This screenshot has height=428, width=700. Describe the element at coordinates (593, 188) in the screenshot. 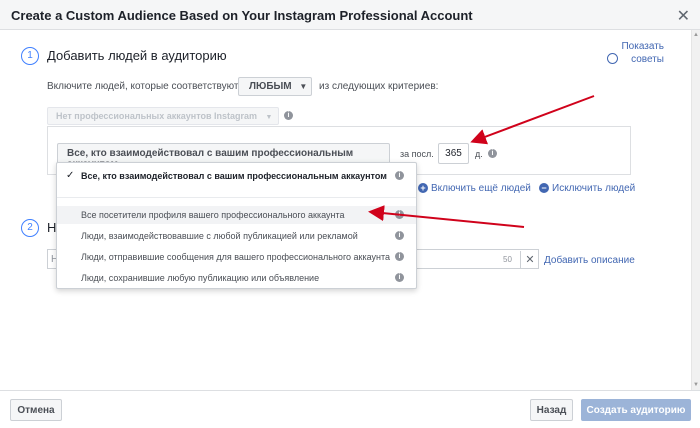

I see `exclude-people-link: Исключить людей` at that location.